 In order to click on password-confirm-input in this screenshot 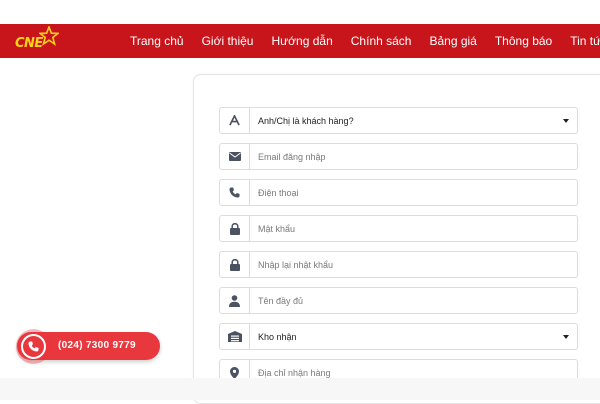, I will do `click(417, 264)`.